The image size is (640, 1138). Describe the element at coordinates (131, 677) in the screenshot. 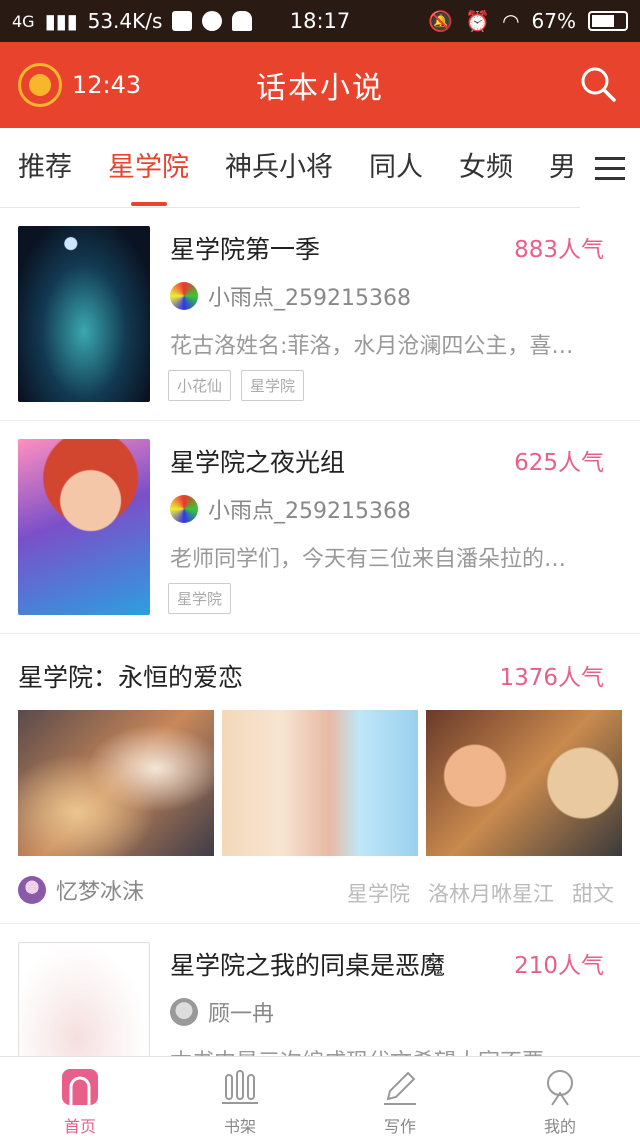

I see `album-title: 星学院：永恒的爱恋` at that location.